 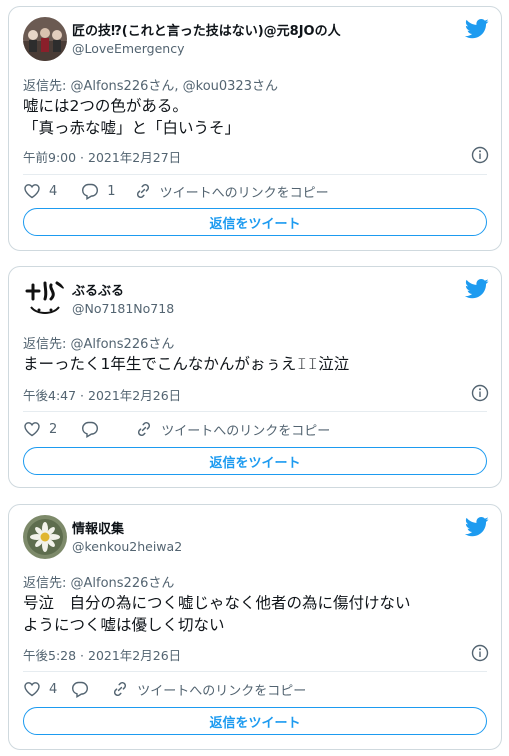 What do you see at coordinates (128, 48) in the screenshot?
I see `user-handle: @LoveEmergency` at bounding box center [128, 48].